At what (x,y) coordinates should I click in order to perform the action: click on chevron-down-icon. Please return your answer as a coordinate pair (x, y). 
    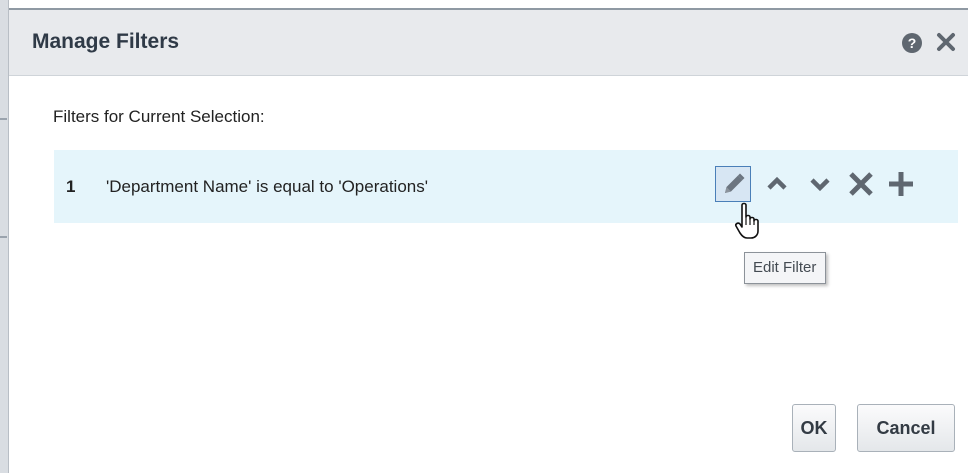
    Looking at the image, I should click on (820, 184).